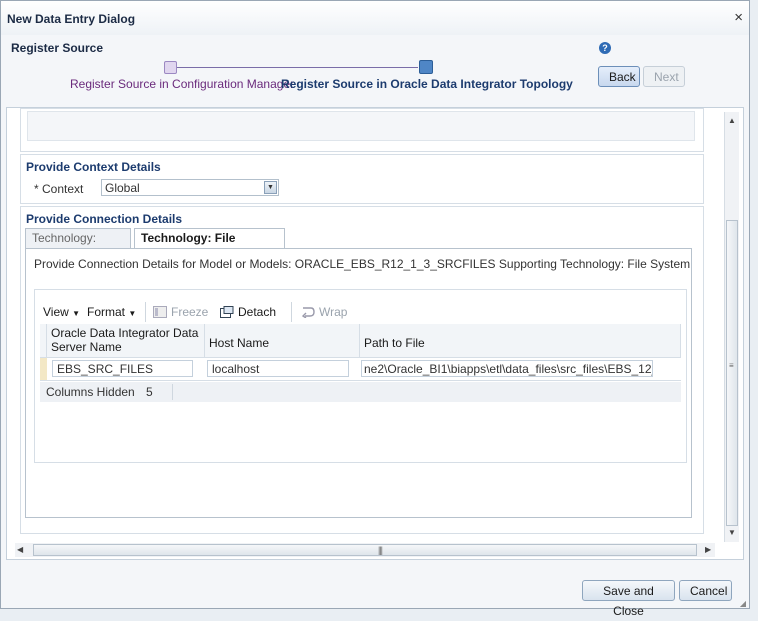  What do you see at coordinates (380, 550) in the screenshot?
I see `h-grip-icon: |||` at bounding box center [380, 550].